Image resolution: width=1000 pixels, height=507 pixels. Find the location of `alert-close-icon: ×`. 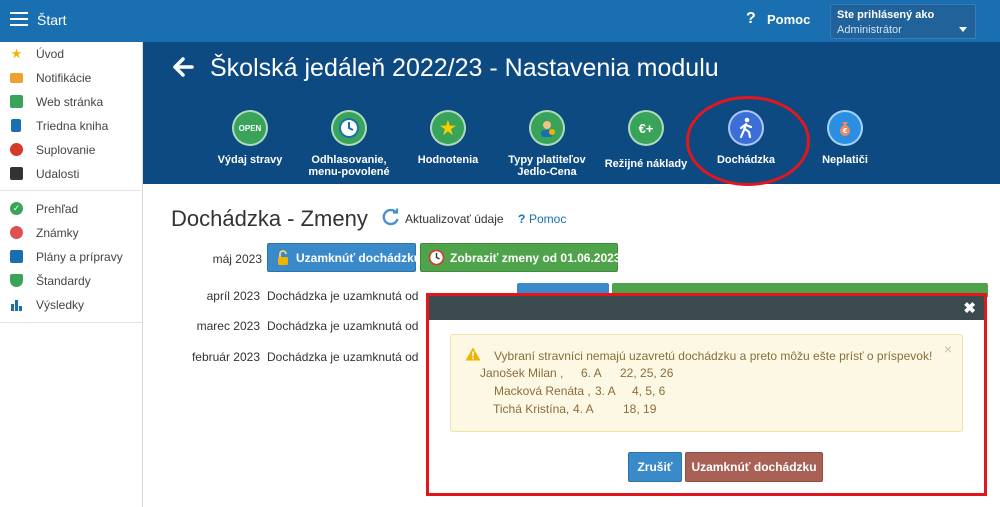

alert-close-icon: × is located at coordinates (948, 349).